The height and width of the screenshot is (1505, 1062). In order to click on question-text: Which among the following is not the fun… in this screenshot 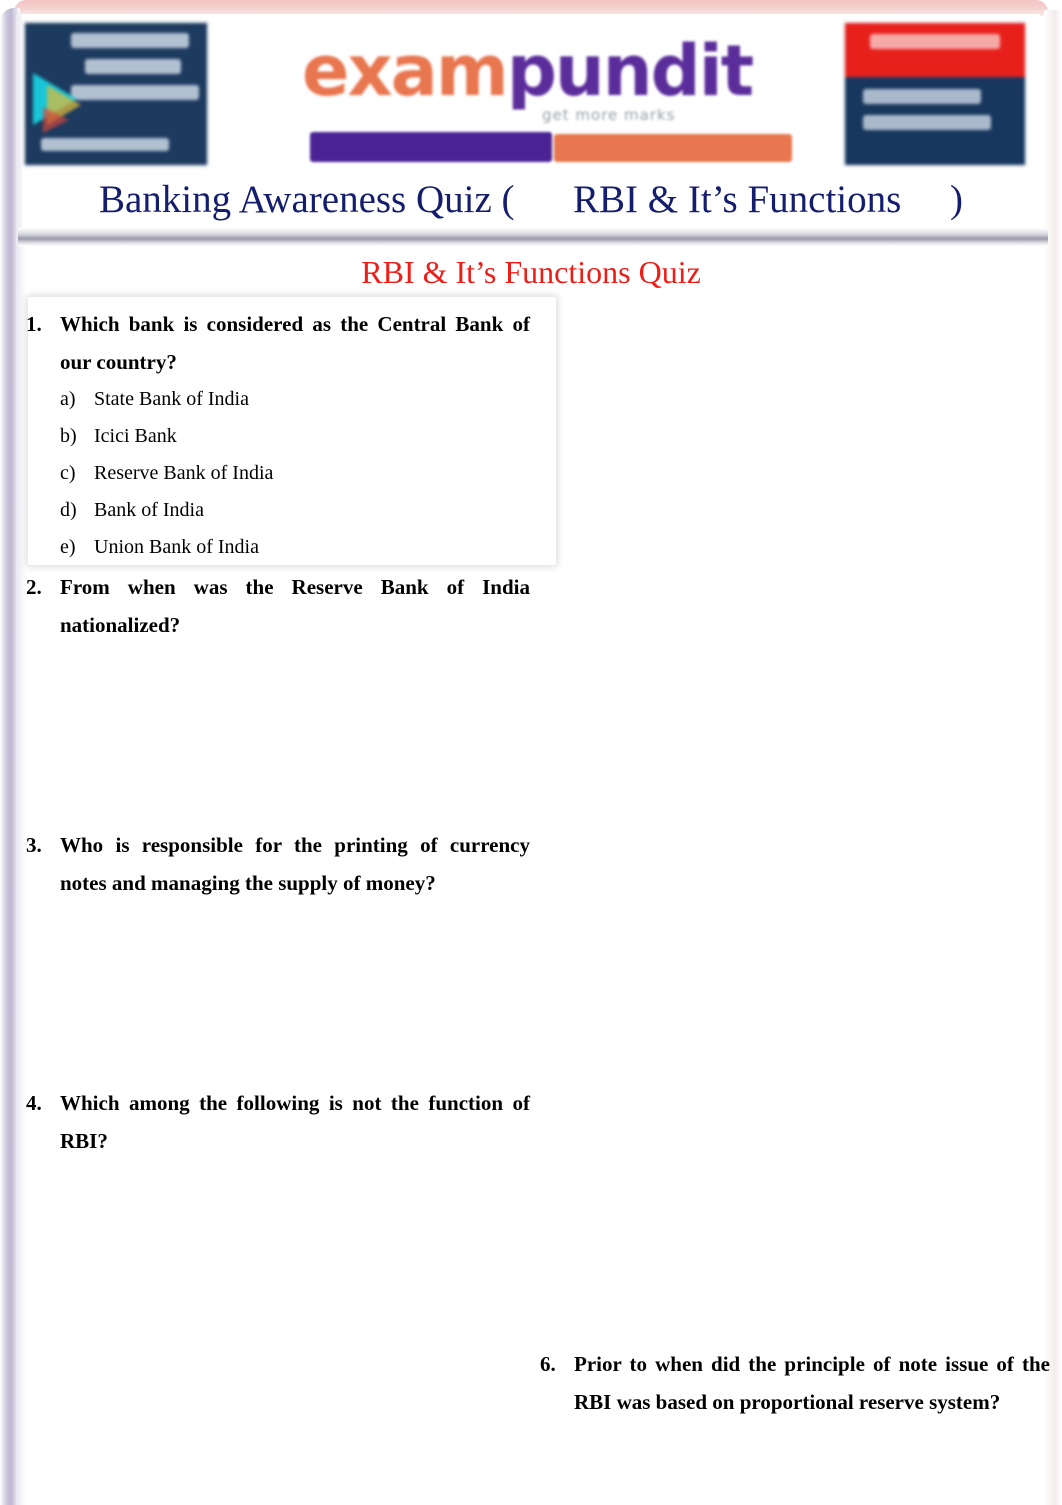, I will do `click(295, 1122)`.